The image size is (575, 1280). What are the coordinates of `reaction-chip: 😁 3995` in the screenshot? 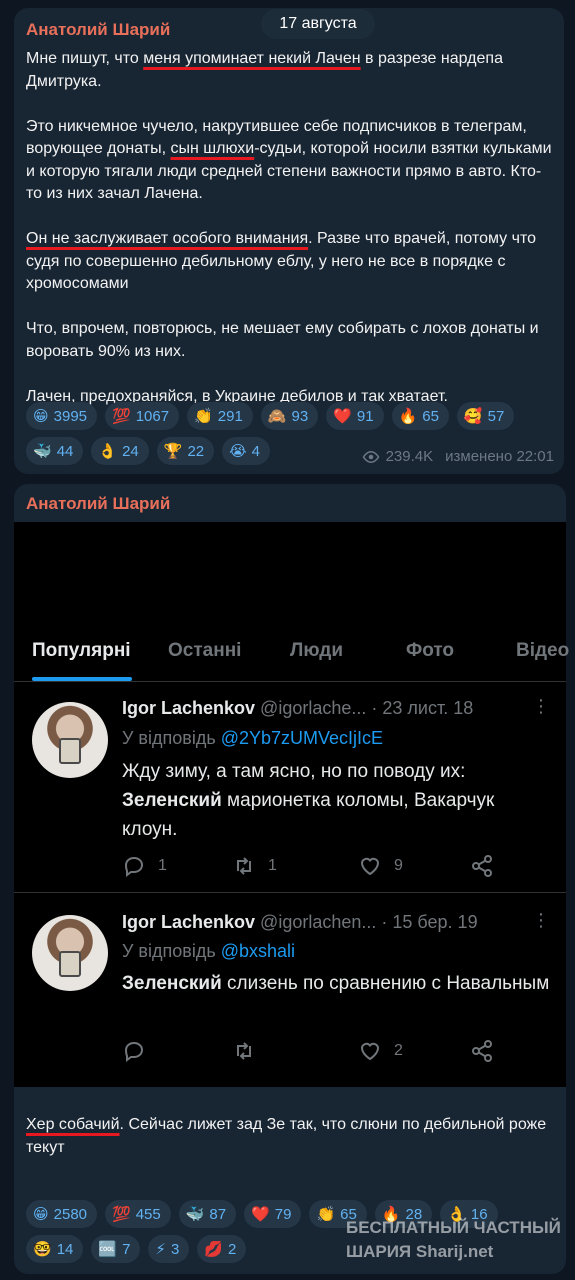 It's located at (62, 416).